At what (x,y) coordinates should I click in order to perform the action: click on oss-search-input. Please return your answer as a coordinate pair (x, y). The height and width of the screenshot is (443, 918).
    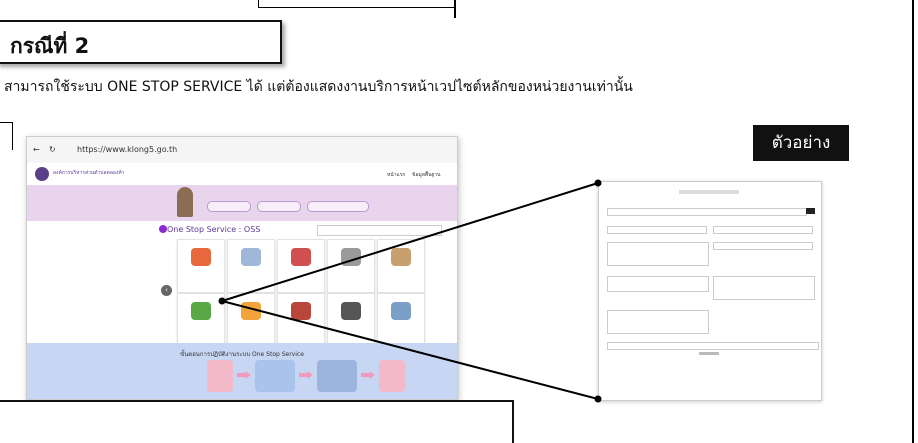
    Looking at the image, I should click on (379, 230).